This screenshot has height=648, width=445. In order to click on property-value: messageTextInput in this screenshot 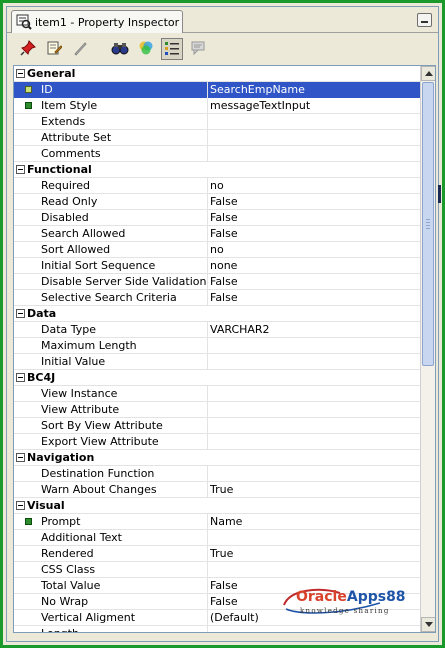, I will do `click(314, 106)`.